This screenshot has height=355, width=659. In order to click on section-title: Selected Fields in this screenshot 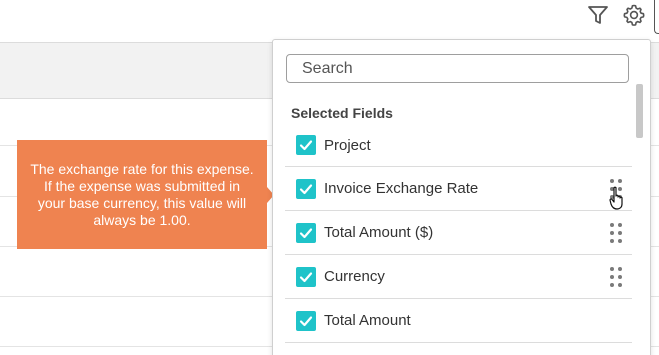, I will do `click(342, 113)`.